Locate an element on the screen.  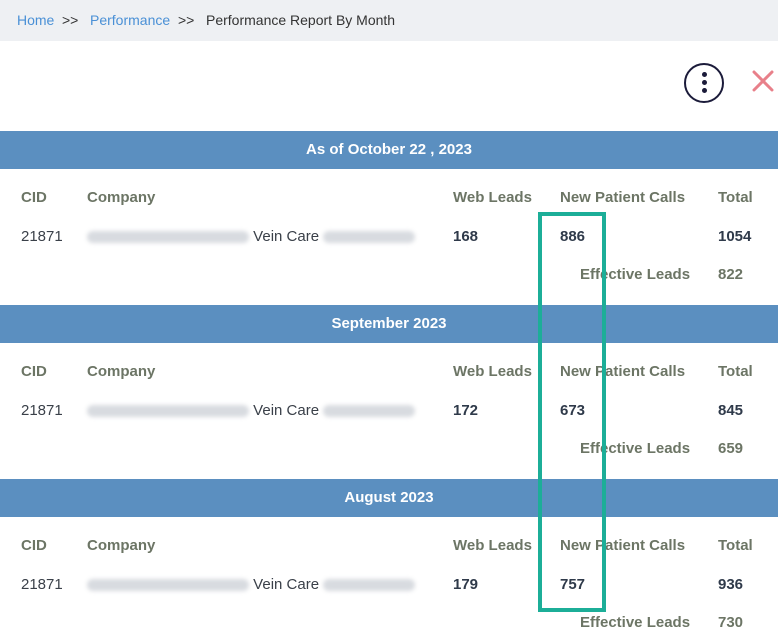
effective-leads-value: 659 is located at coordinates (731, 448).